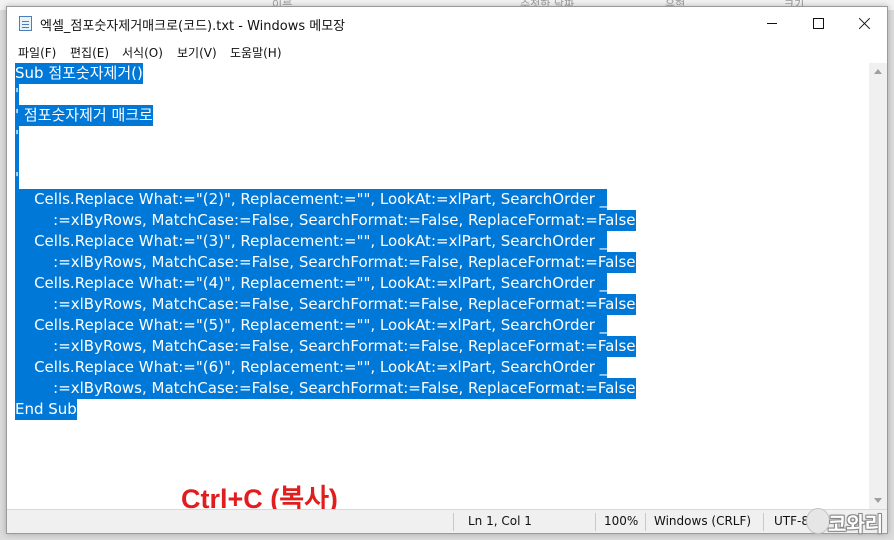 This screenshot has width=894, height=540. I want to click on cursor-position: Ln 1, Col 1, so click(500, 521).